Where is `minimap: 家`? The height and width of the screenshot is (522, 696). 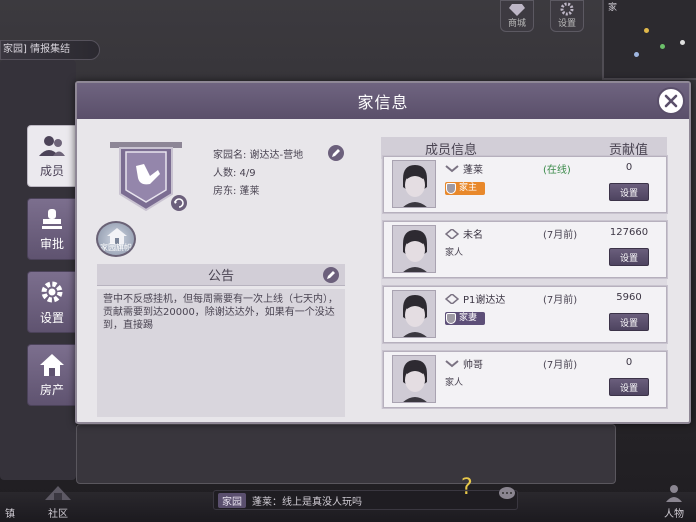
minimap: 家 is located at coordinates (649, 40).